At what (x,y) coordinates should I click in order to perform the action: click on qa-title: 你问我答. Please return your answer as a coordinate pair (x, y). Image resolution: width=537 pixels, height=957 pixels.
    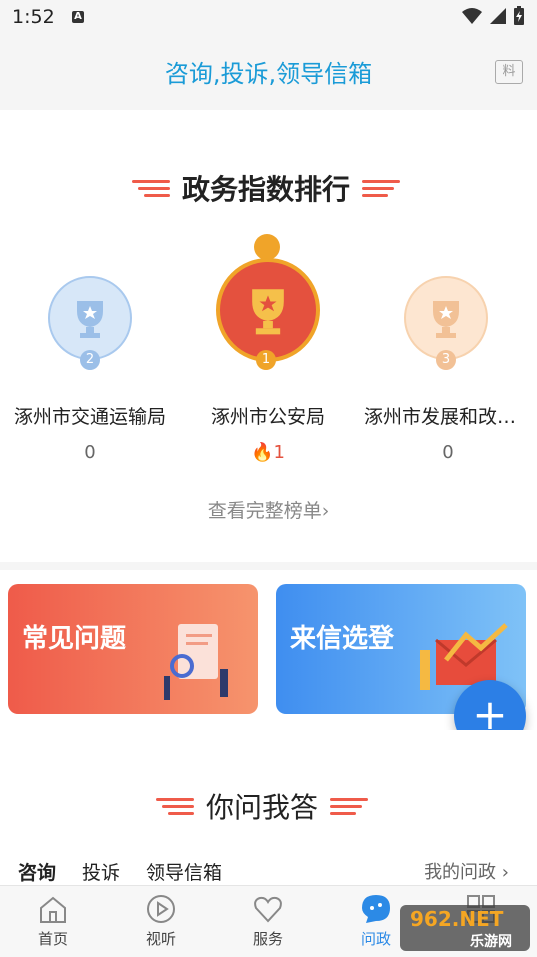
    Looking at the image, I should click on (262, 807).